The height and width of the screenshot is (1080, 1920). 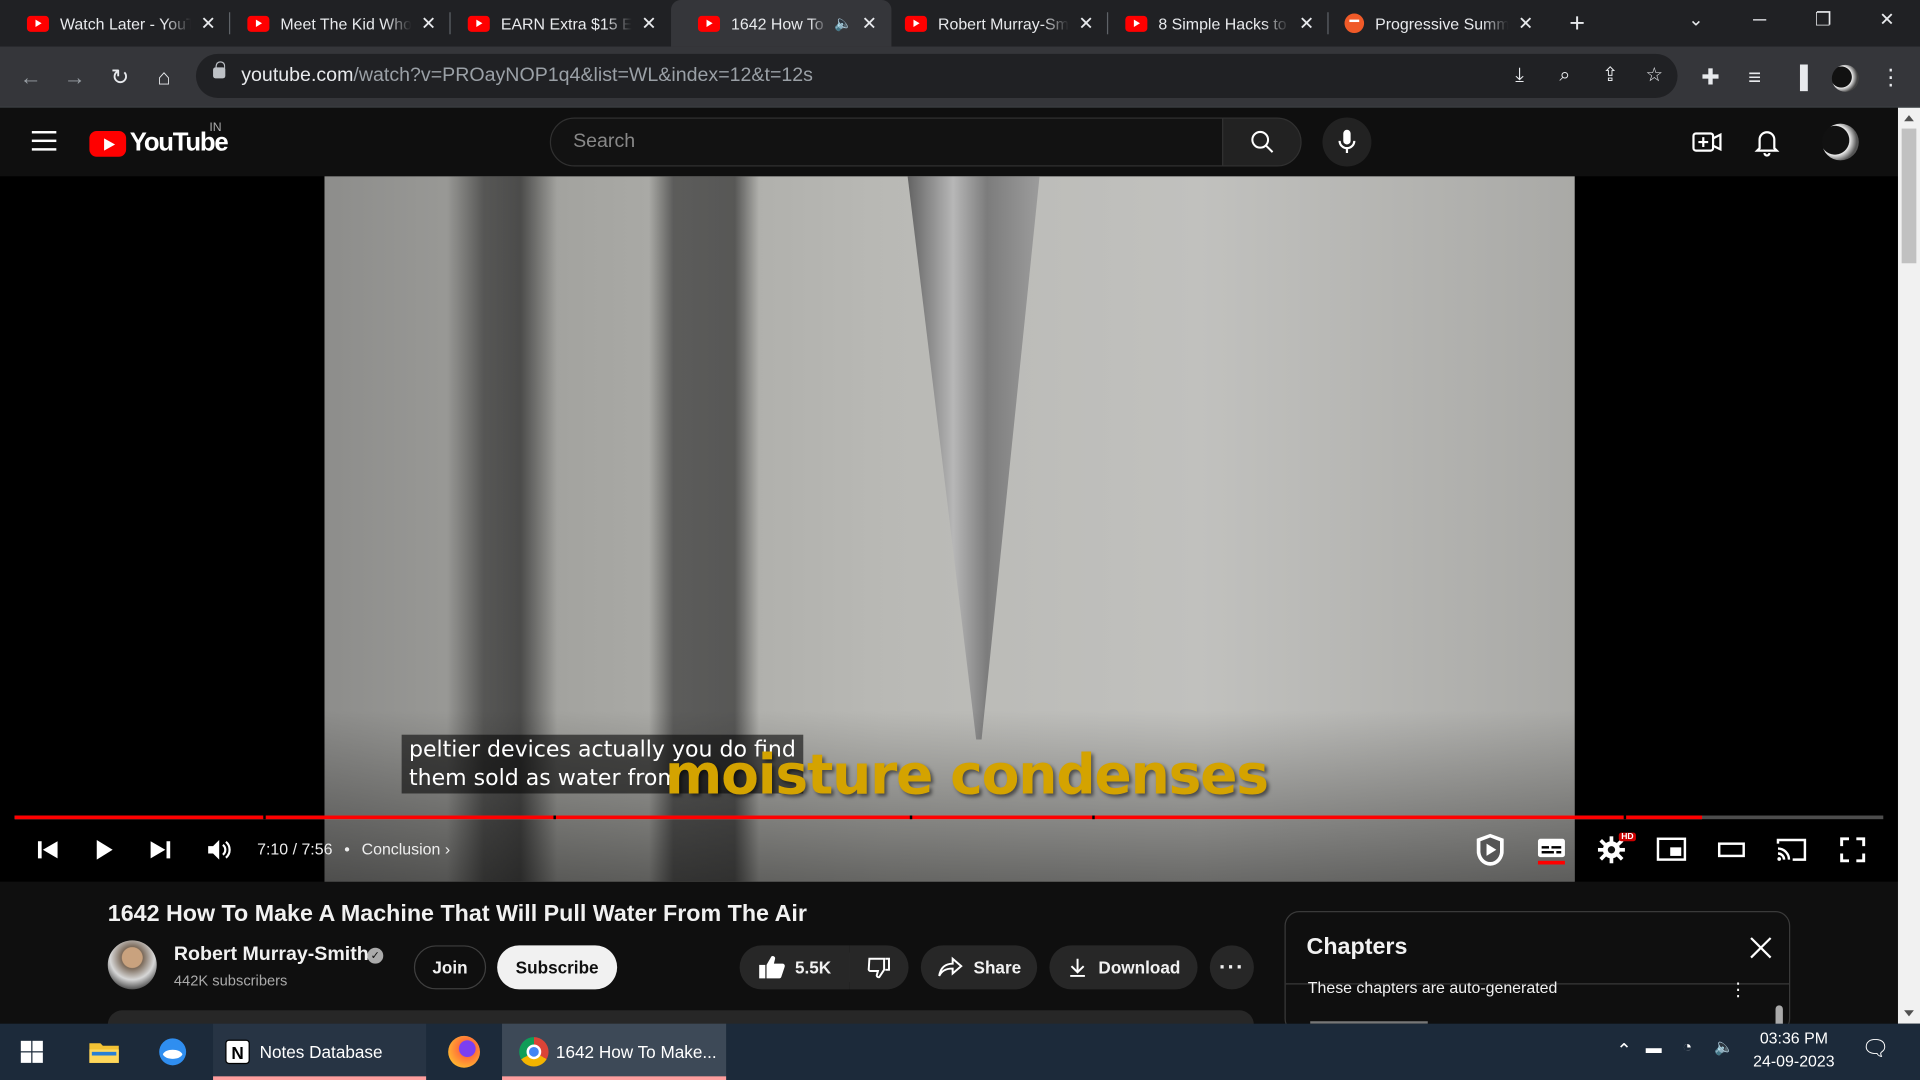 I want to click on scroll-down-arrow-icon, so click(x=1909, y=1013).